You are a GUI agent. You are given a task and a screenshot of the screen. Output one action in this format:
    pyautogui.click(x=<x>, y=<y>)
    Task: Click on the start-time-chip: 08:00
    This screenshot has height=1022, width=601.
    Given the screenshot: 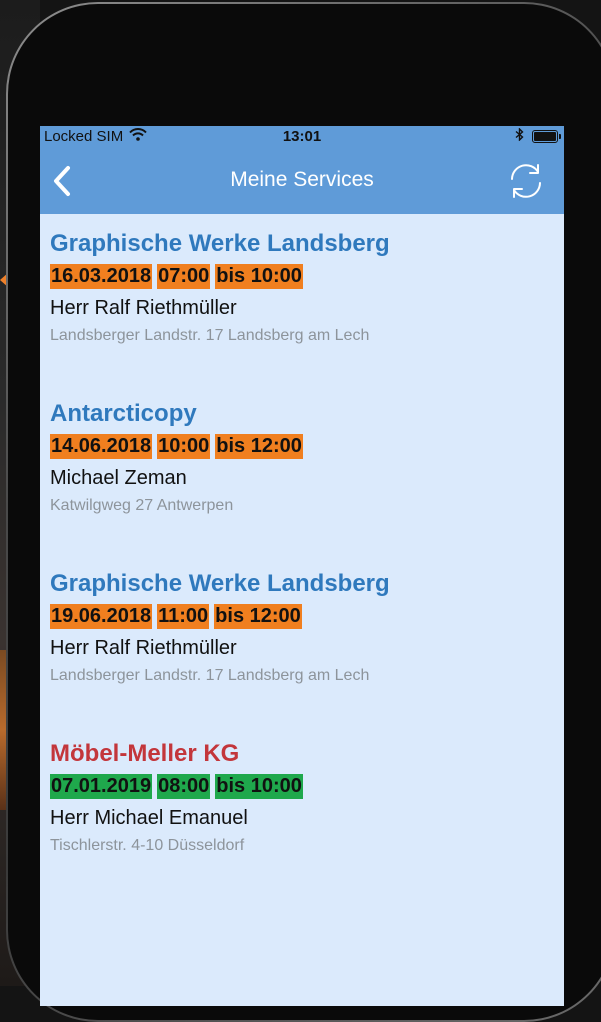 What is the action you would take?
    pyautogui.click(x=184, y=786)
    